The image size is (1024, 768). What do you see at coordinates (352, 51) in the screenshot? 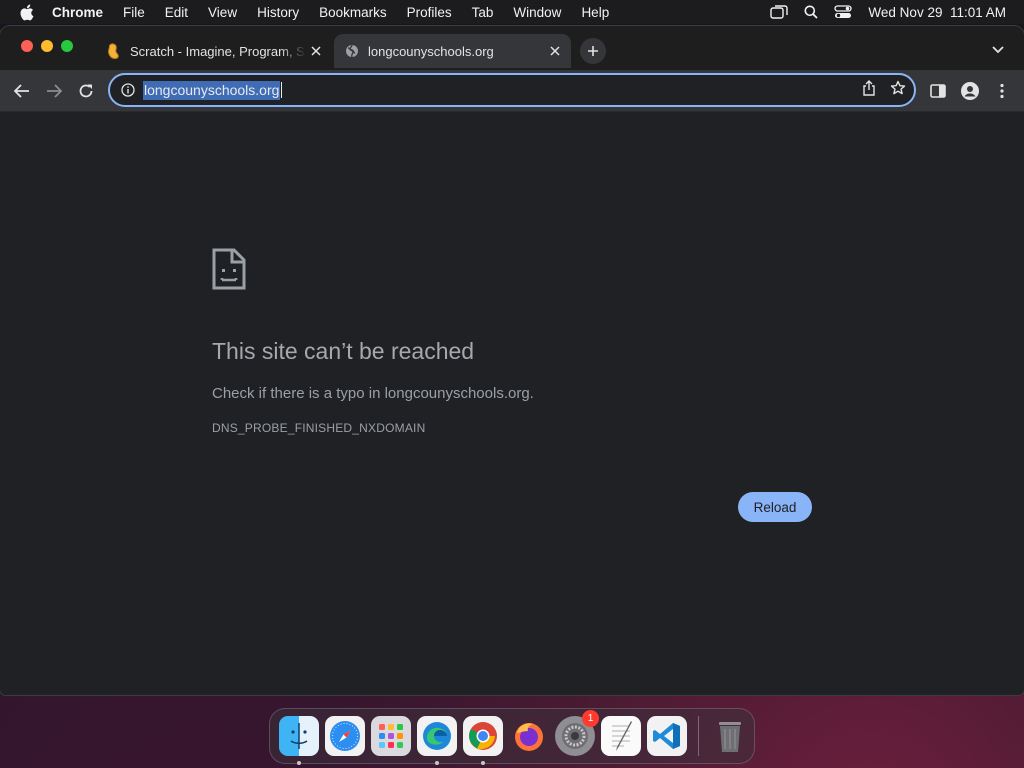
I see `globe-icon` at bounding box center [352, 51].